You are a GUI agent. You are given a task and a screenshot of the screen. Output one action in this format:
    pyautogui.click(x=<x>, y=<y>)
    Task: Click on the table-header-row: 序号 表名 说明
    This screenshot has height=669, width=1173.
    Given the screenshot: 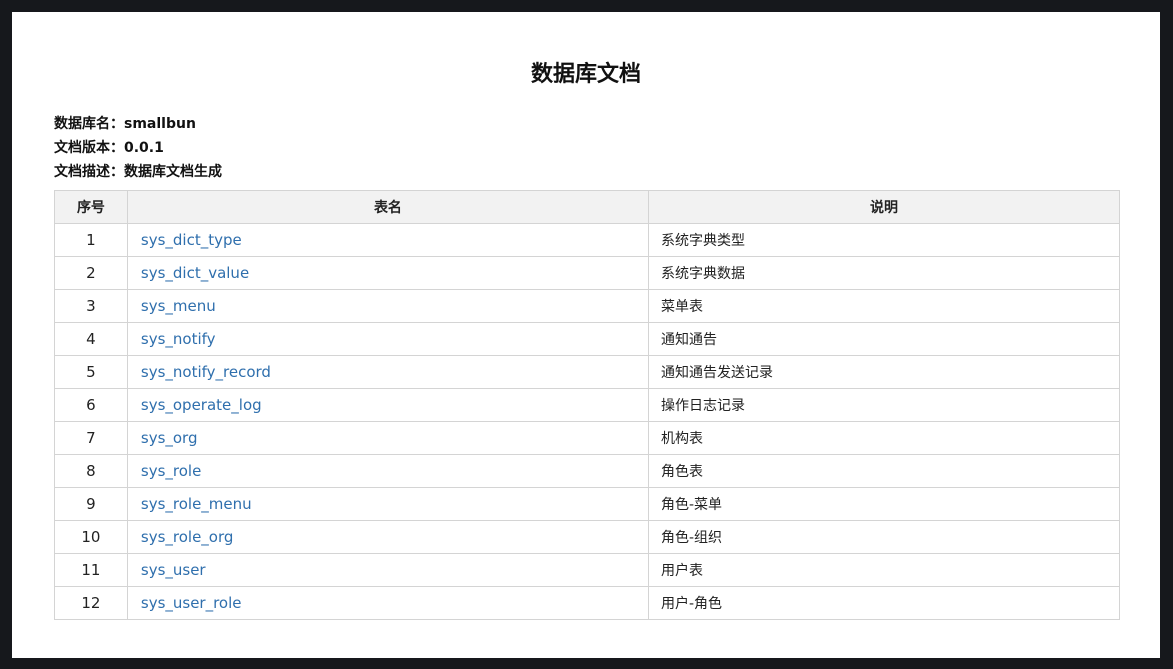 What is the action you would take?
    pyautogui.click(x=587, y=207)
    